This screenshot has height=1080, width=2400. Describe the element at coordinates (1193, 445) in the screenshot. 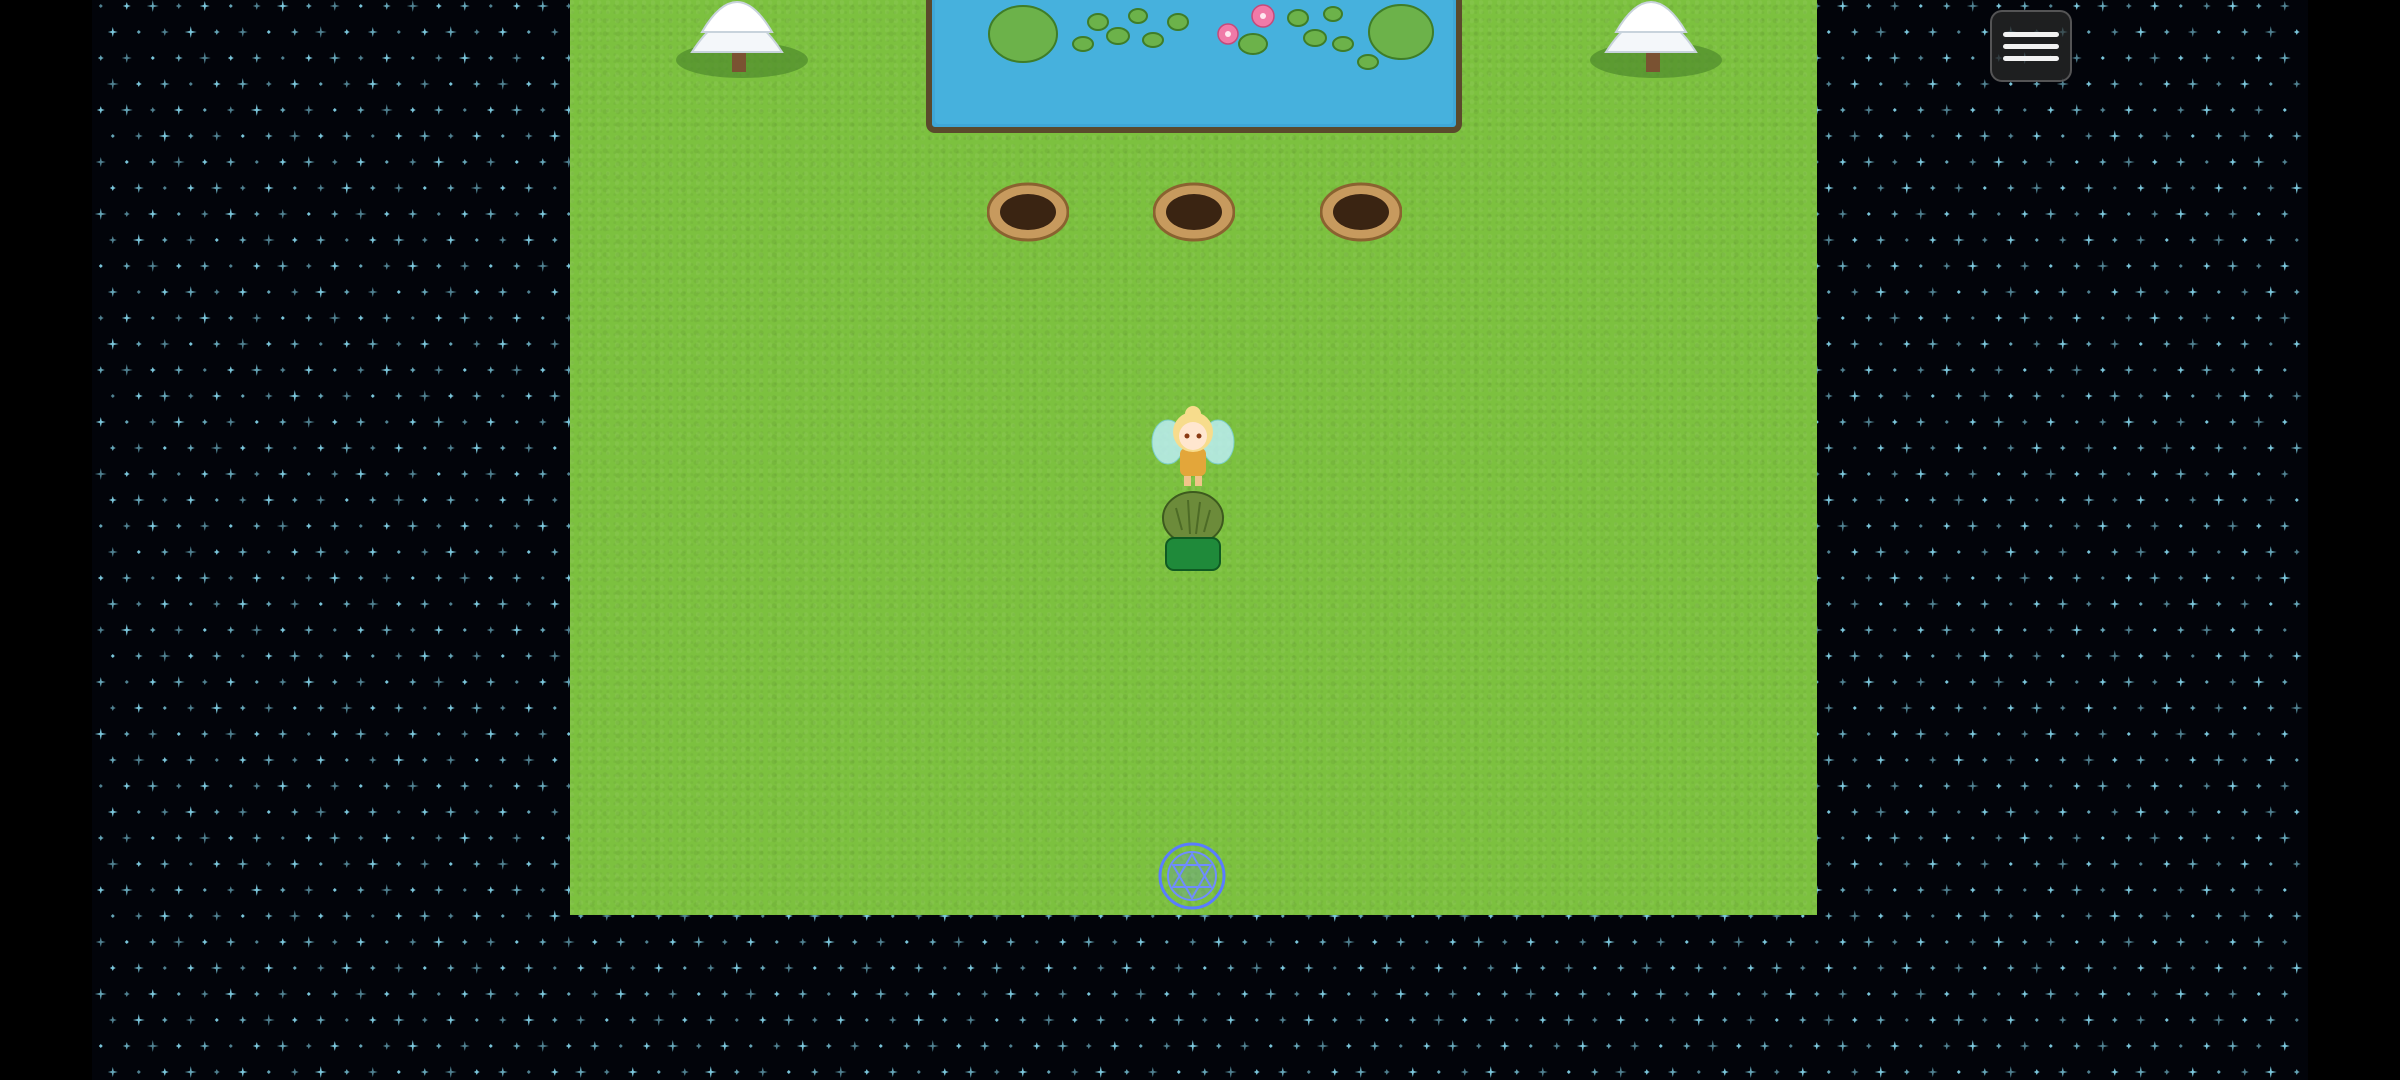

I see `fairy-character` at that location.